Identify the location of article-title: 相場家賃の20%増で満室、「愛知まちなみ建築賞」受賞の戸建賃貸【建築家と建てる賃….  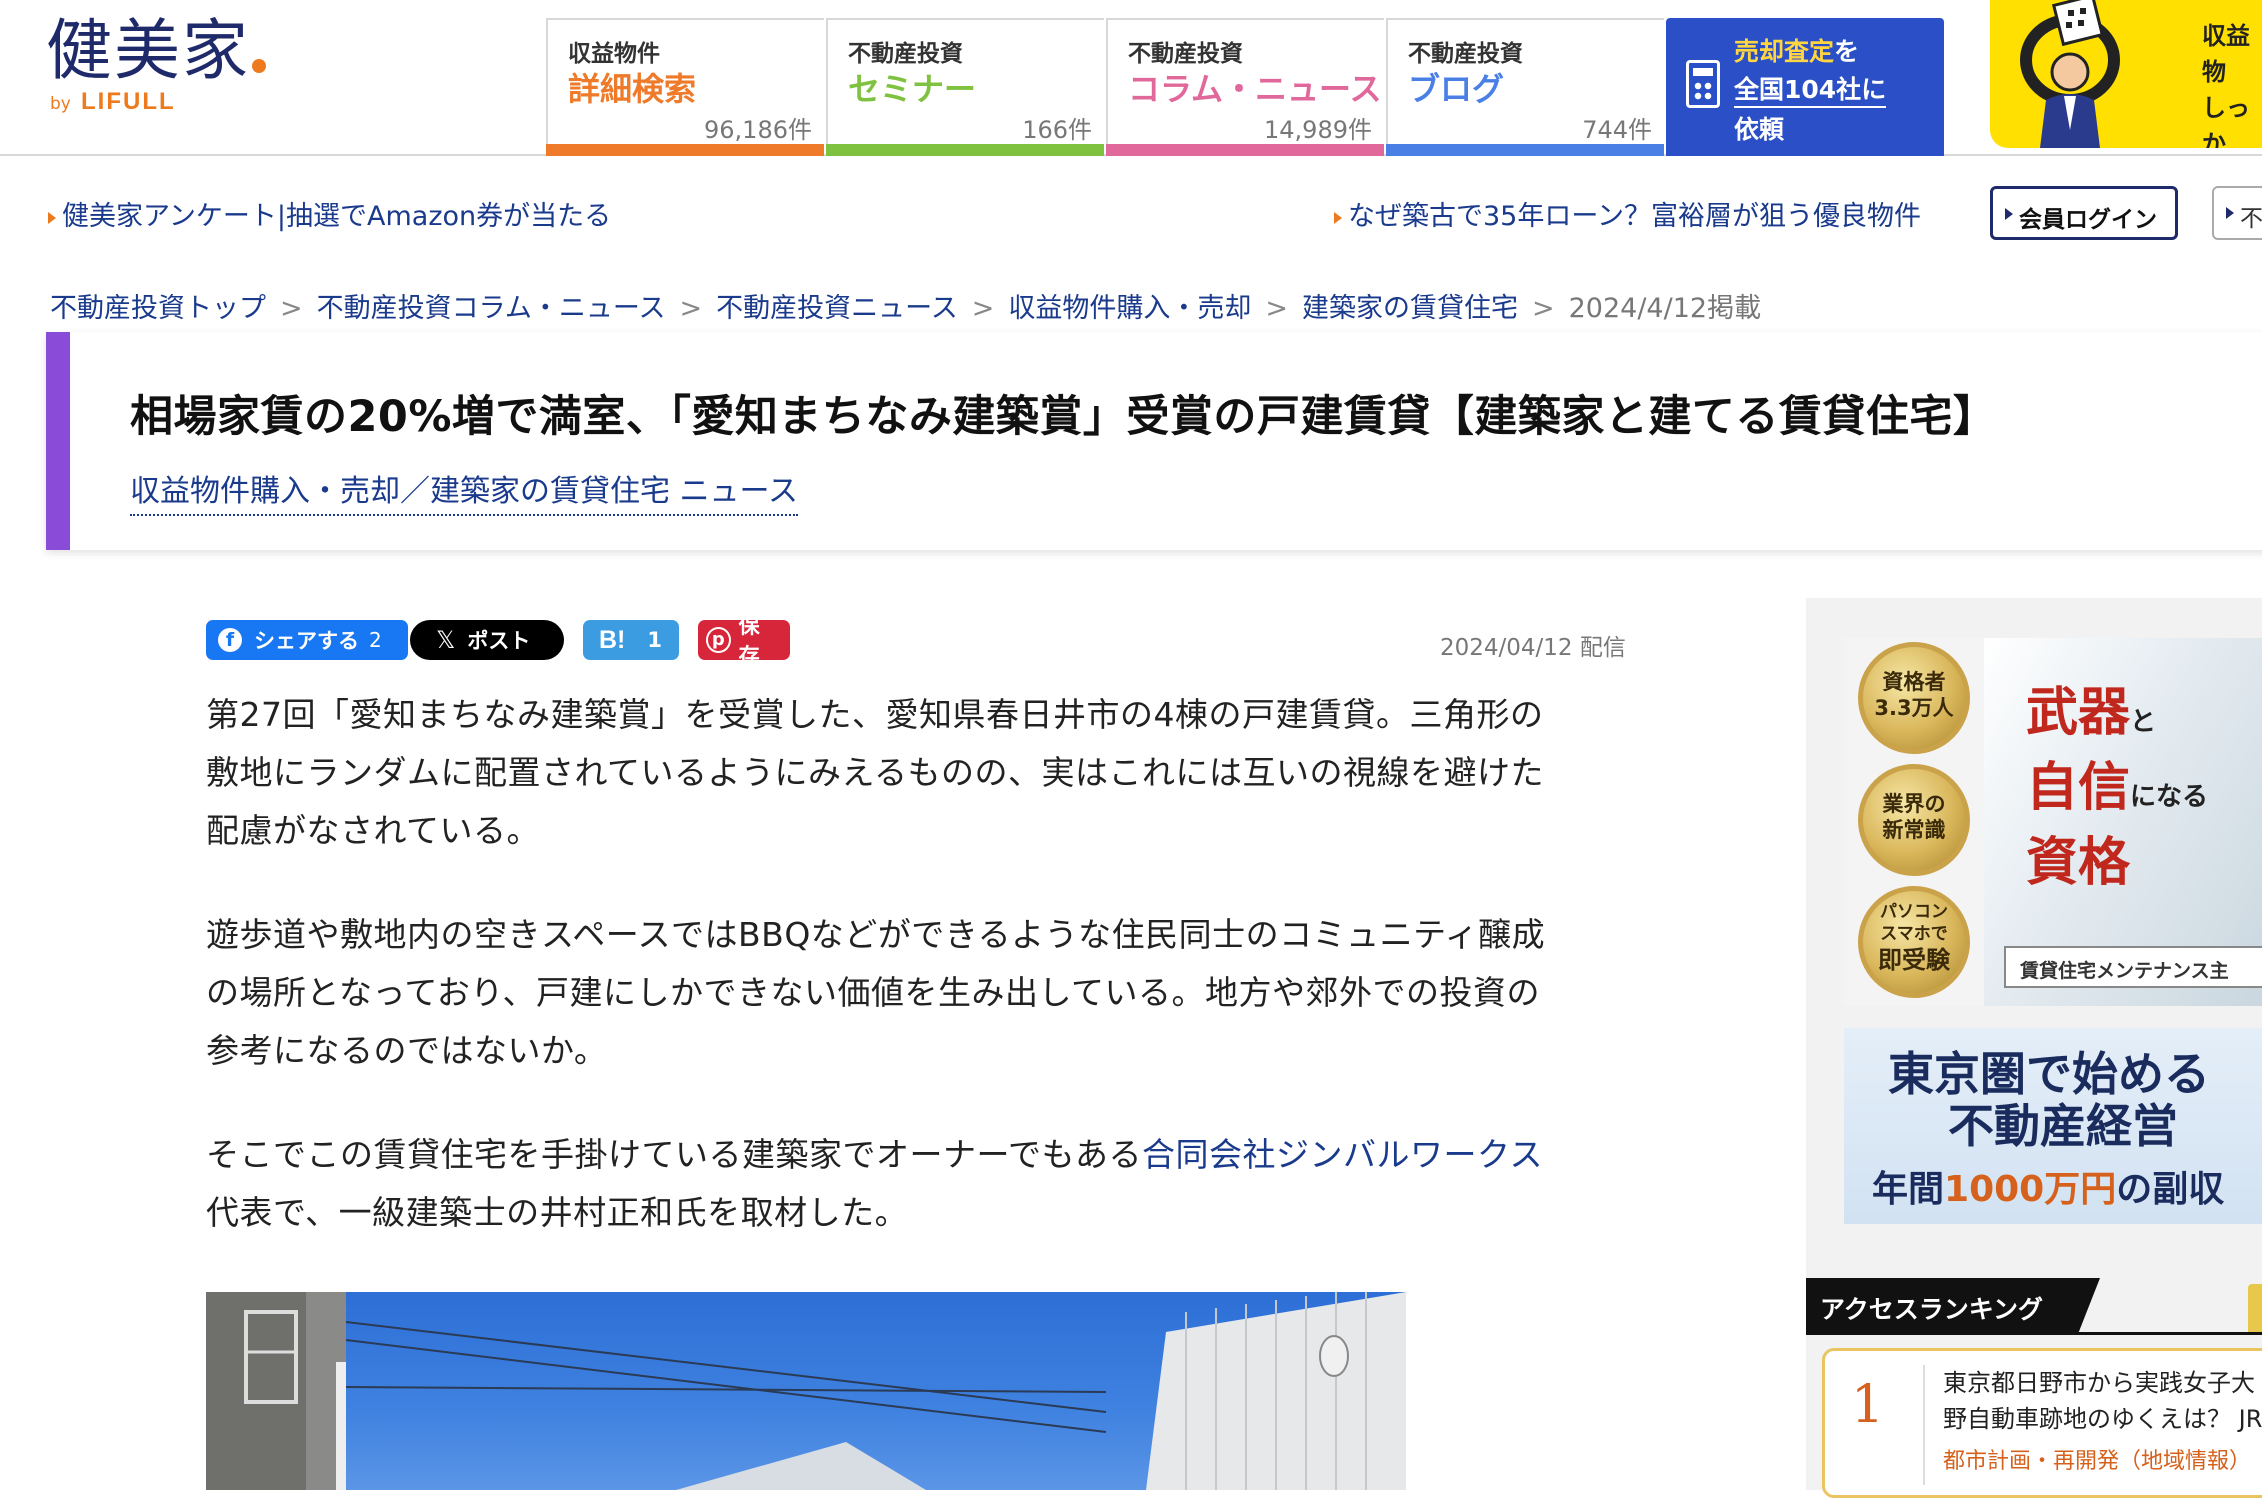
(1063, 417).